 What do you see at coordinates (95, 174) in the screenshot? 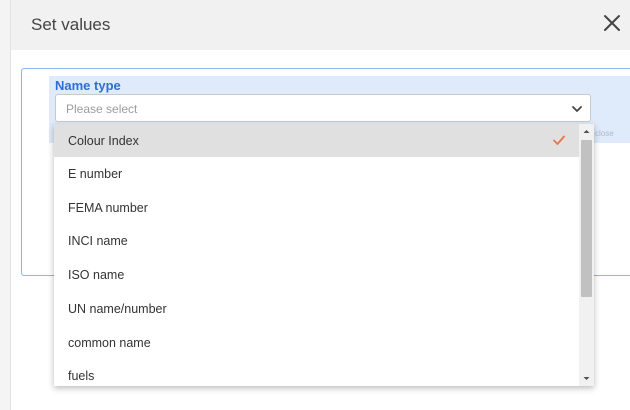
I see `option-label: E number` at bounding box center [95, 174].